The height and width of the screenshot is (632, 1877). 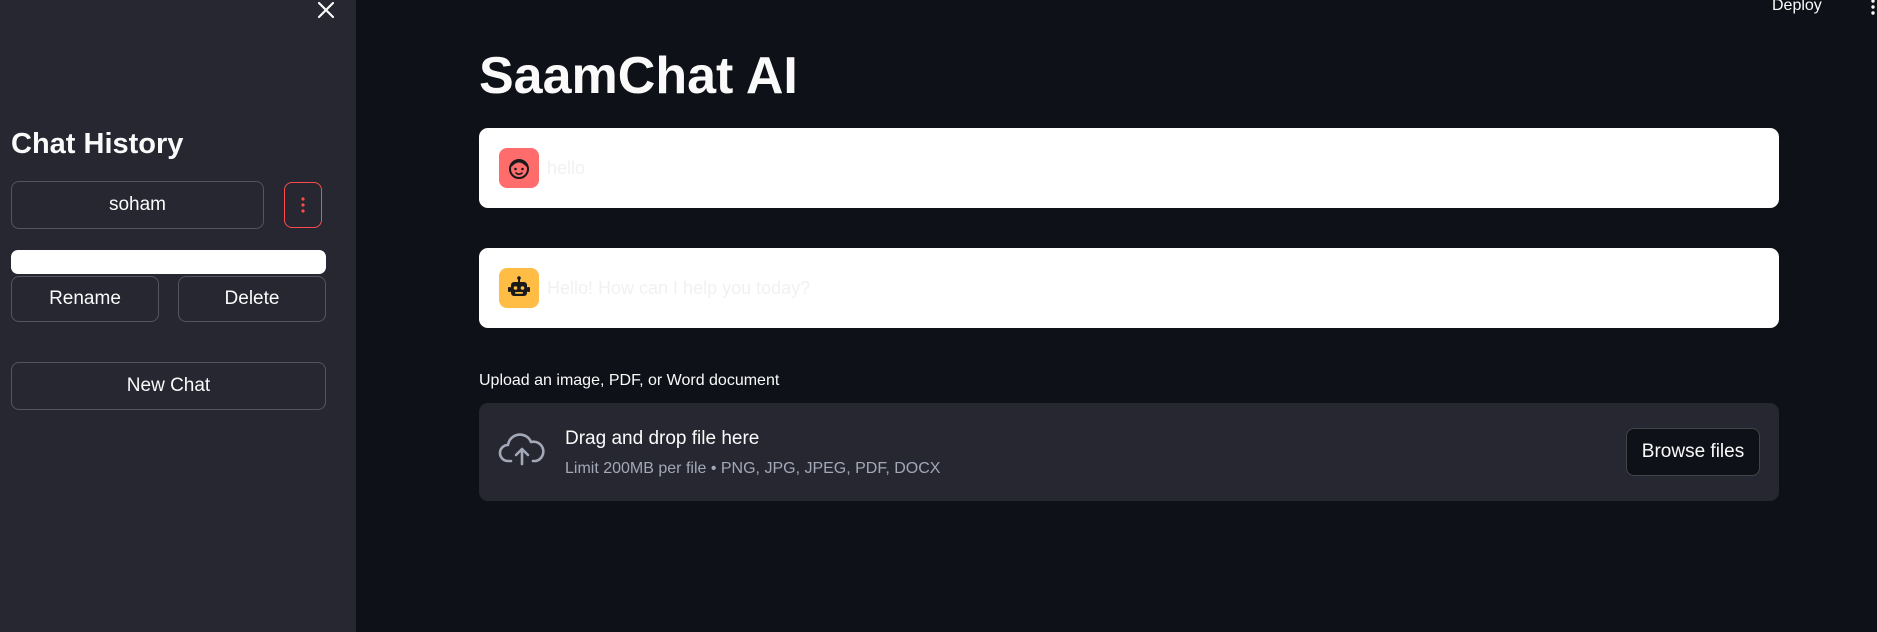 What do you see at coordinates (662, 438) in the screenshot?
I see `dropzone-title: Drag and drop file here` at bounding box center [662, 438].